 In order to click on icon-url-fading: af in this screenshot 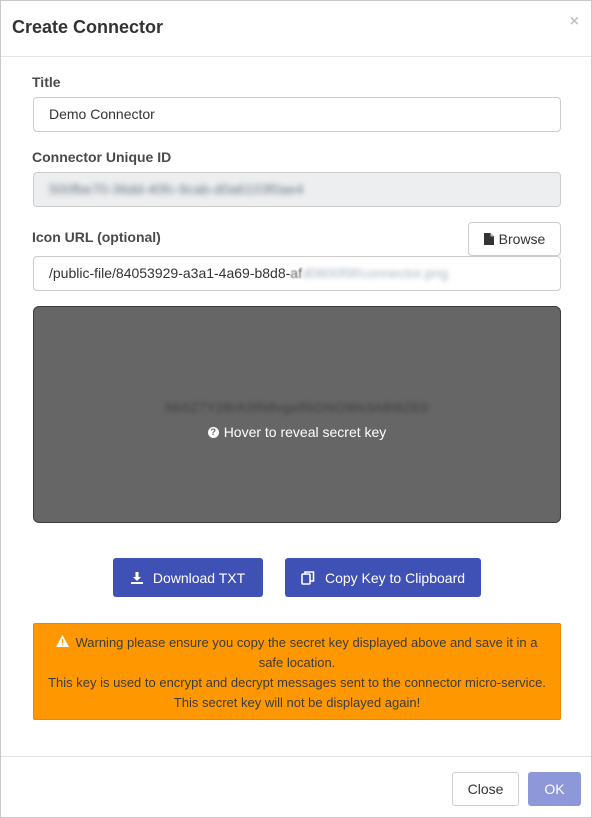, I will do `click(296, 273)`.